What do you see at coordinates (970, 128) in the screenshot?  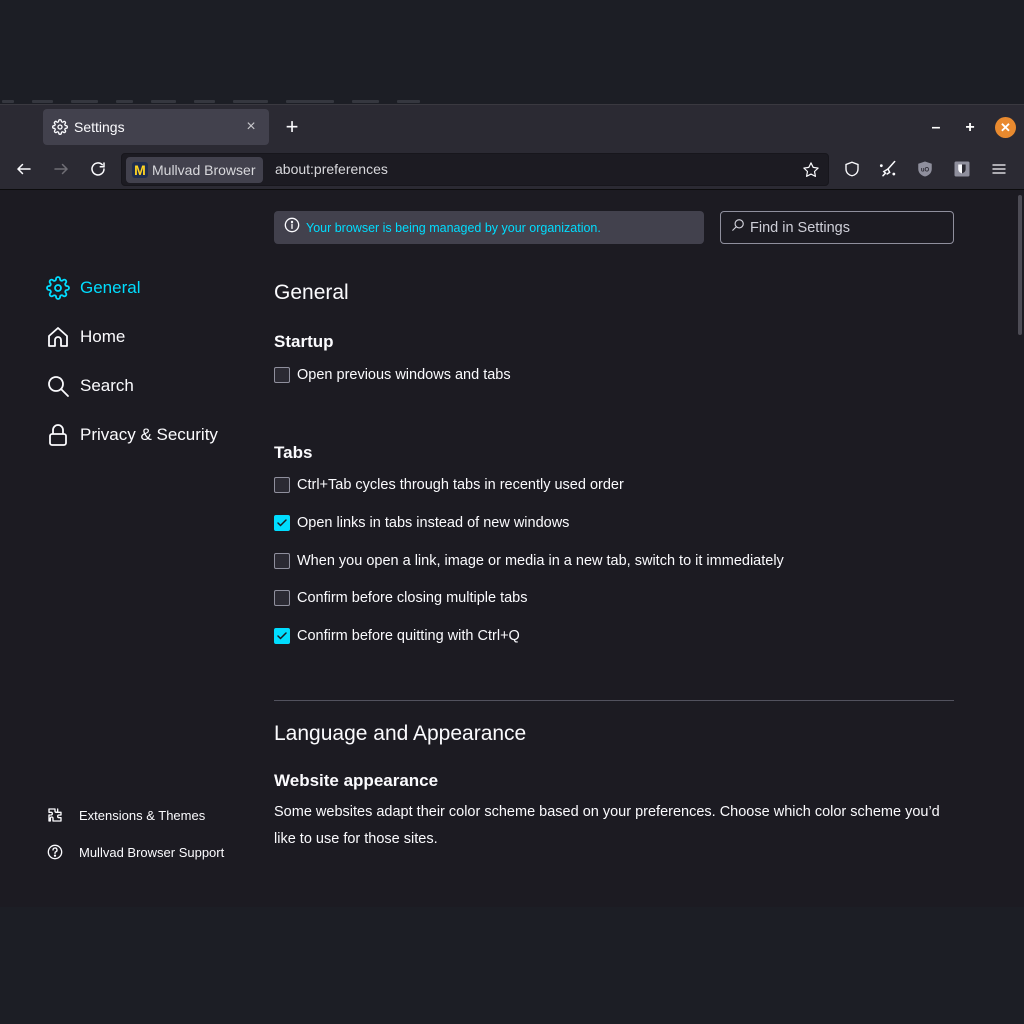 I see `maximize-button: +` at bounding box center [970, 128].